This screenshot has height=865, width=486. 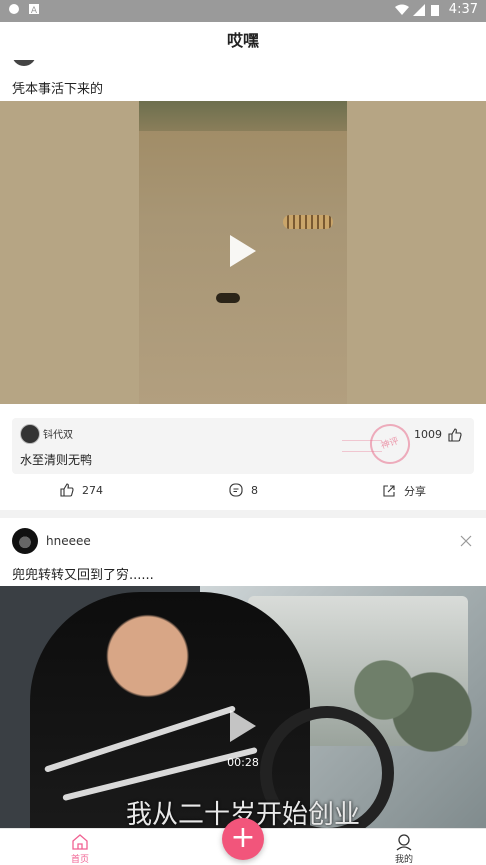 I want to click on comment-count: 8, so click(x=254, y=490).